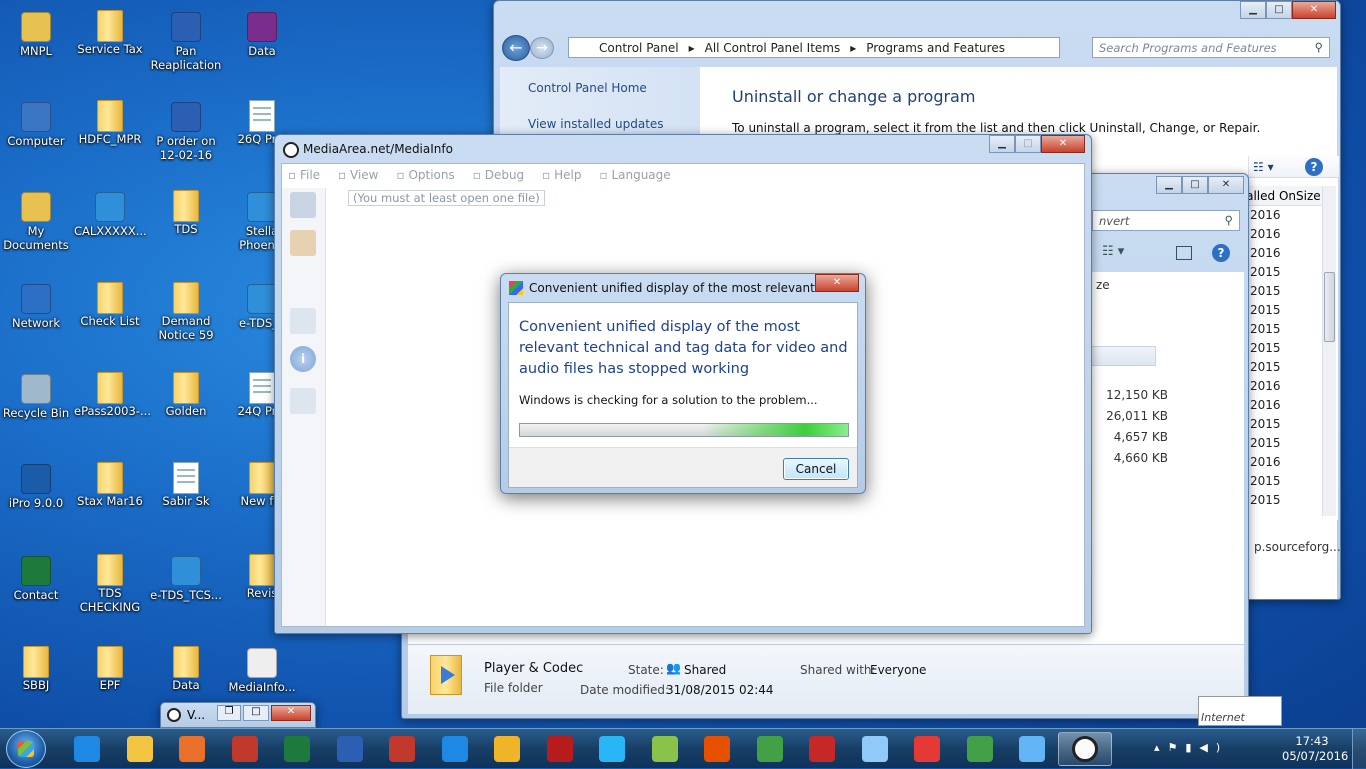  I want to click on desktop-icon: Pan Reaplication, so click(186, 40).